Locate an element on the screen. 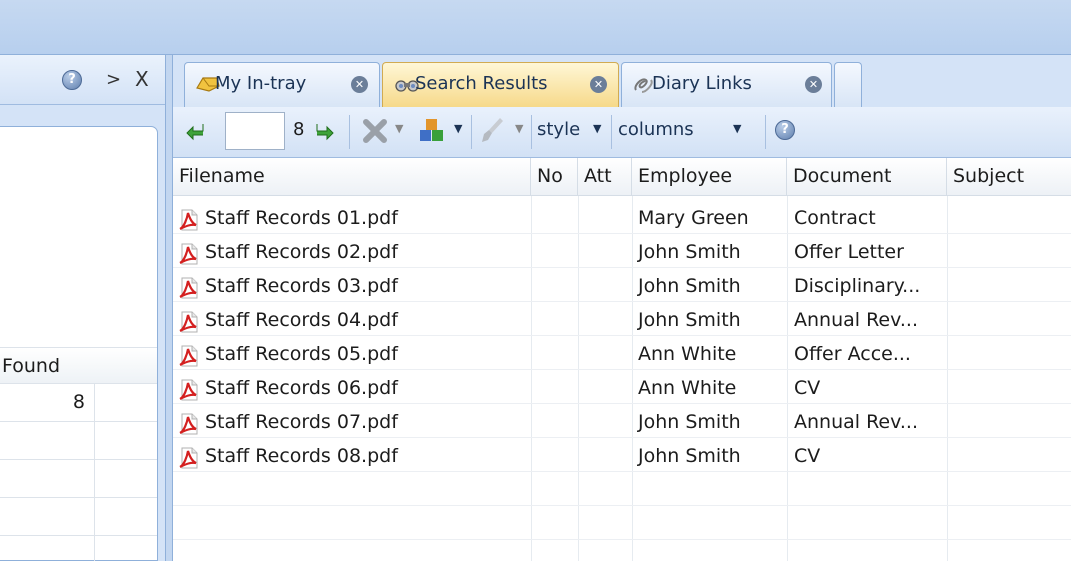 The height and width of the screenshot is (561, 1071). result-count: 8 is located at coordinates (299, 129).